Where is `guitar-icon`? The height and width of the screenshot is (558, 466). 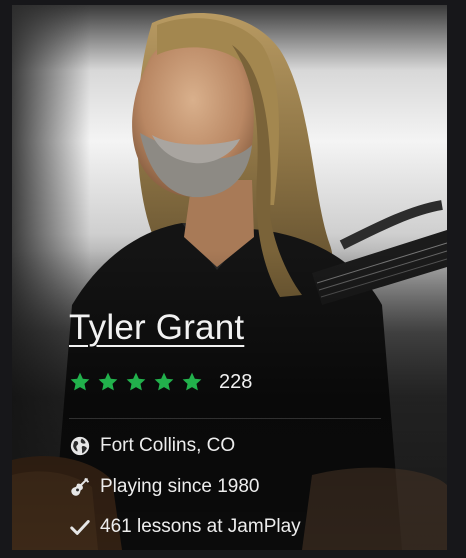
guitar-icon is located at coordinates (80, 486).